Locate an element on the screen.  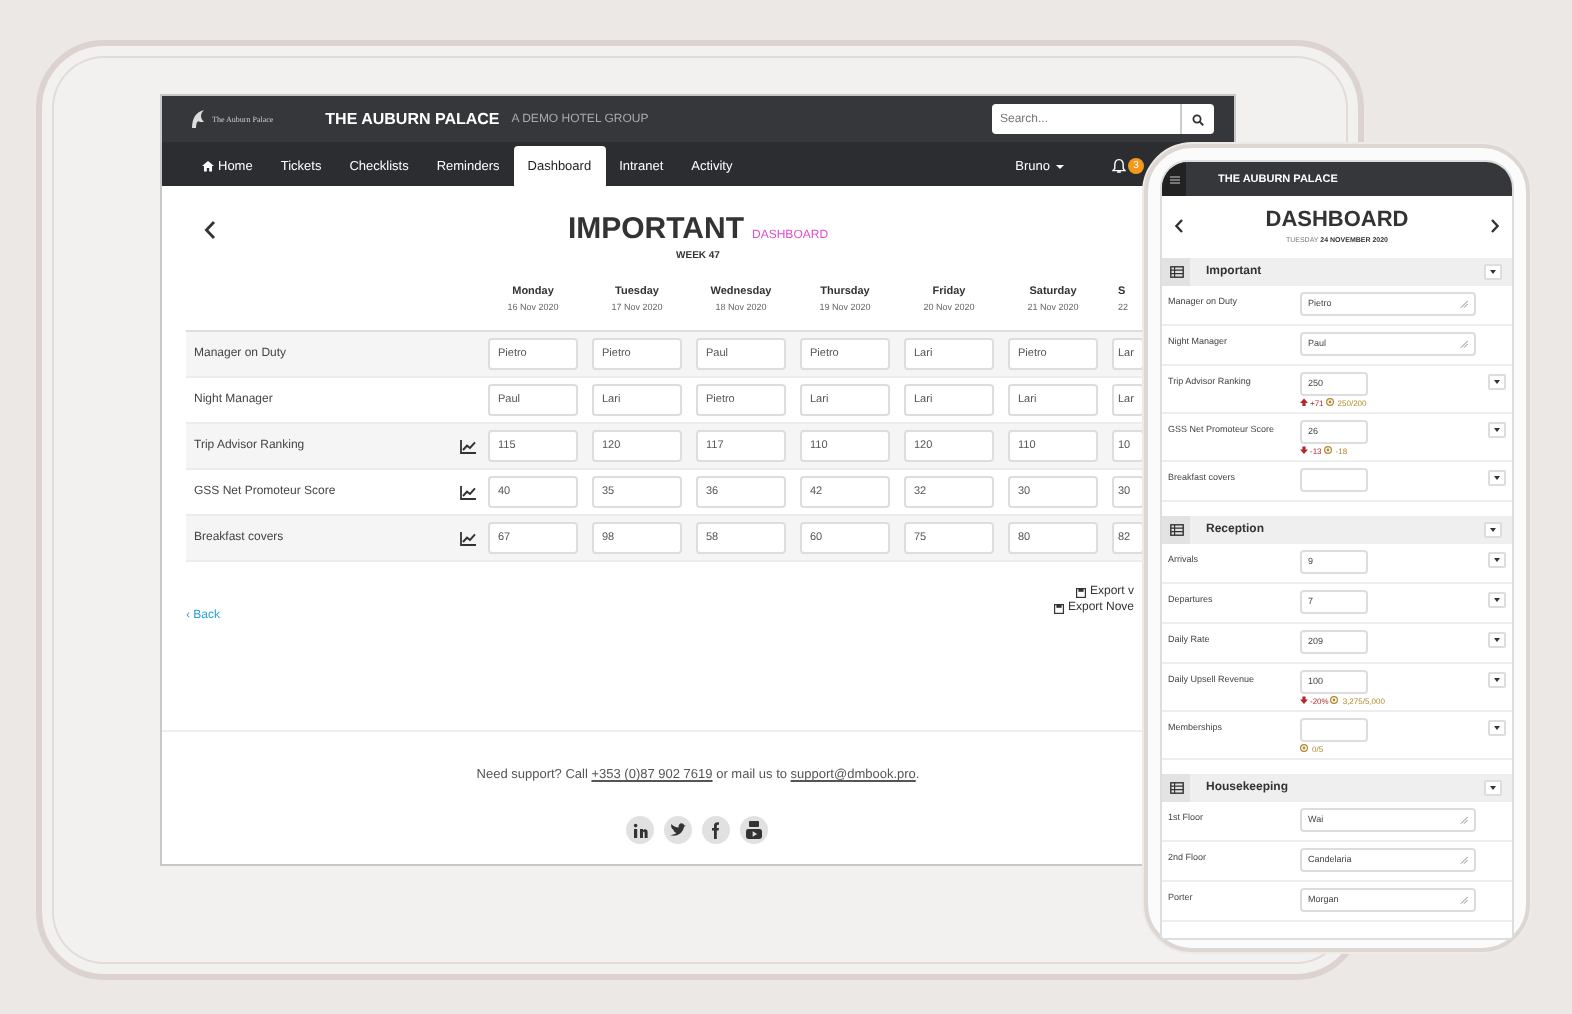
chevron-right-icon is located at coordinates (1495, 226).